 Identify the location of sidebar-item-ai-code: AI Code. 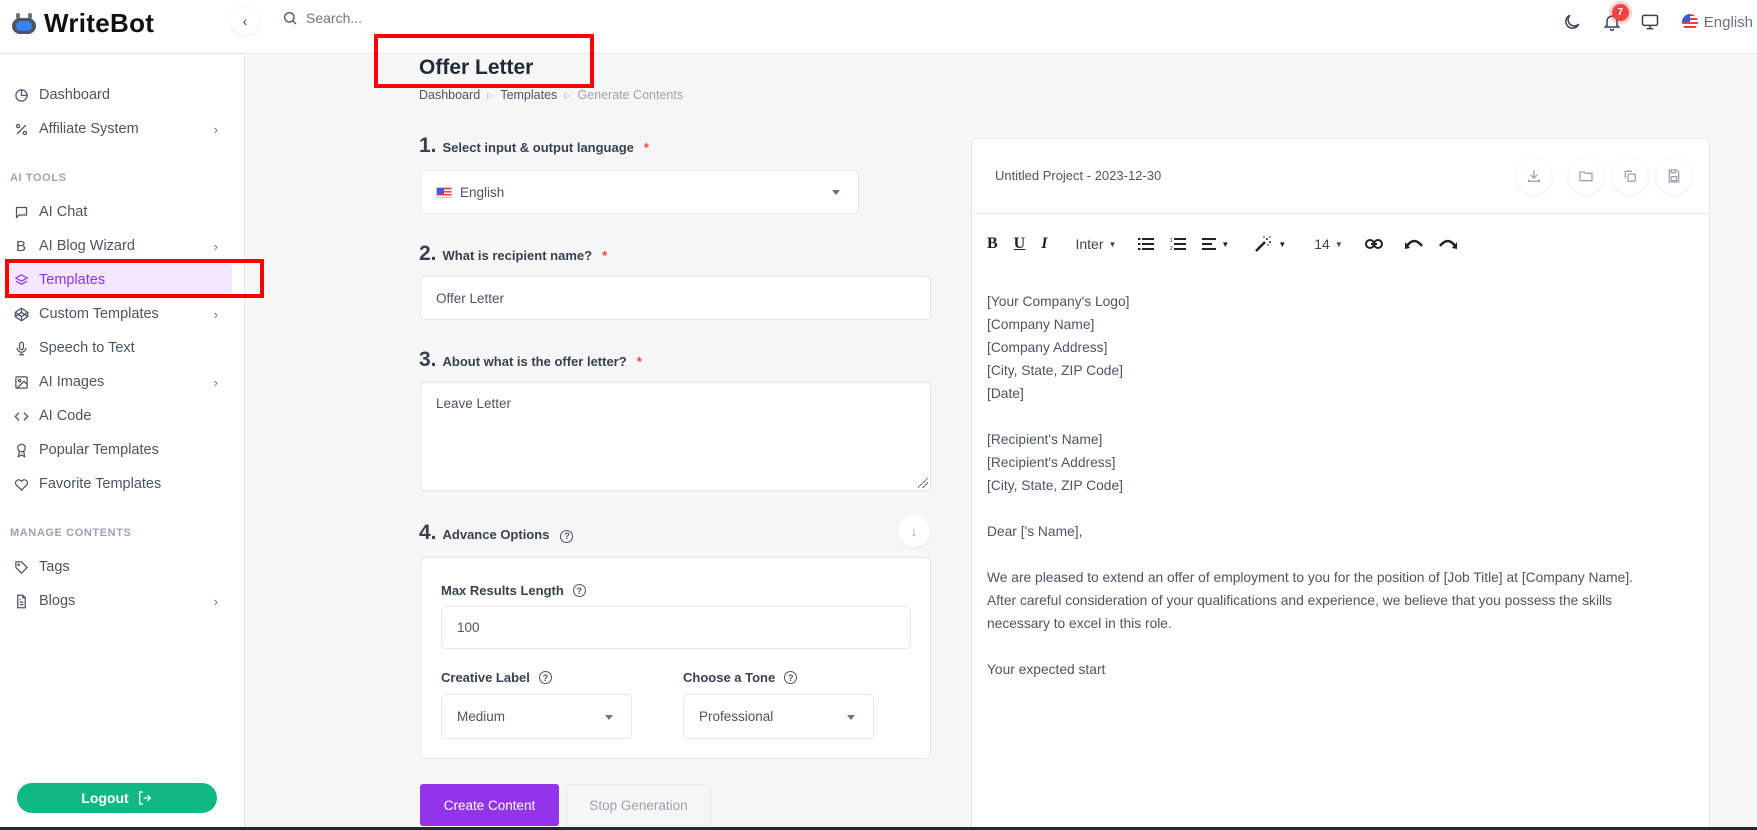
(119, 416).